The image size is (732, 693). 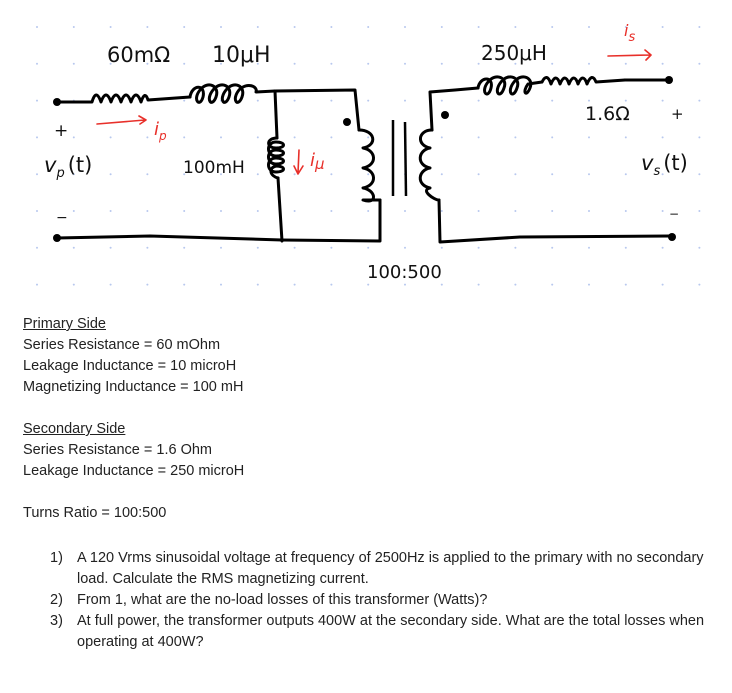 What do you see at coordinates (218, 220) in the screenshot?
I see `primary-bottom-wire` at bounding box center [218, 220].